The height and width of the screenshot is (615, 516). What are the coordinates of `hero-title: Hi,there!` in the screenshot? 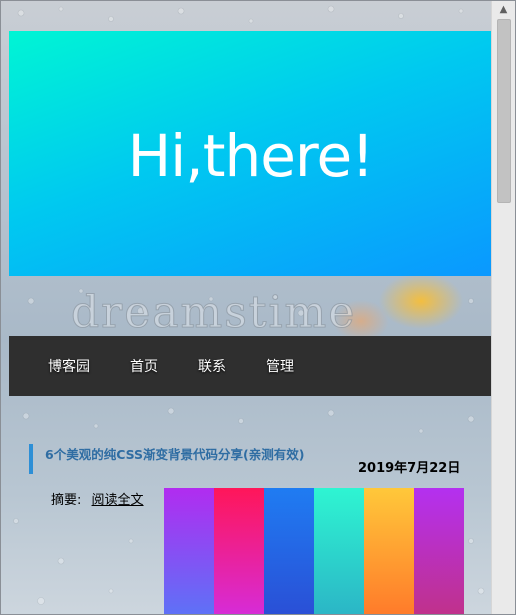 It's located at (251, 155).